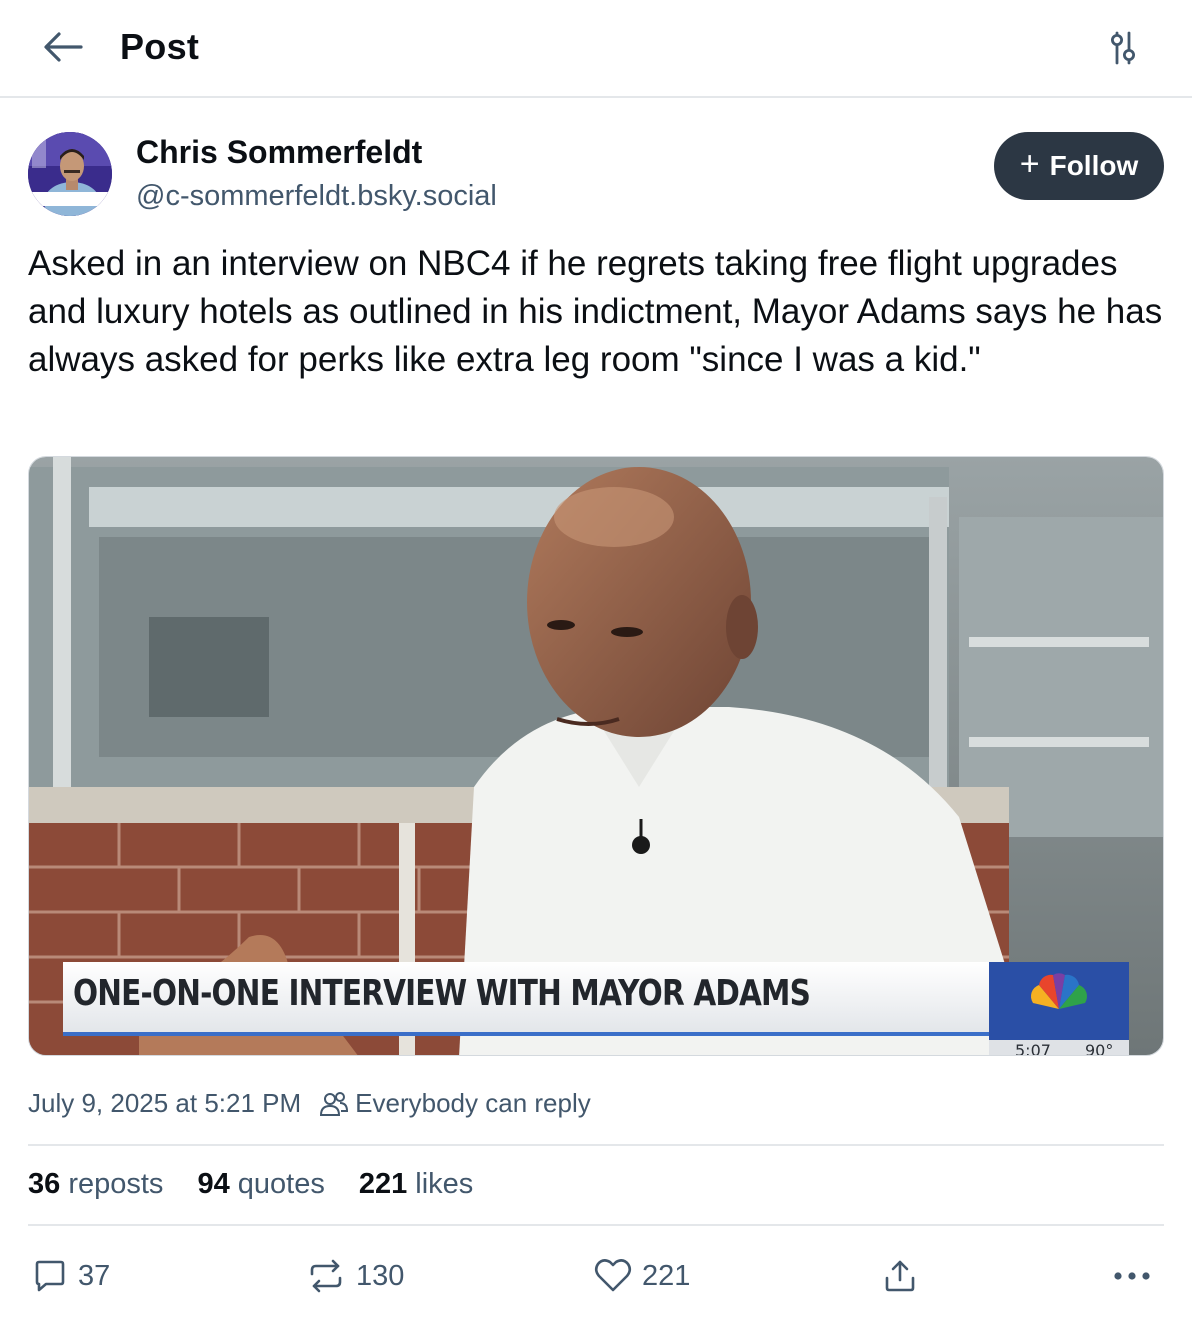 This screenshot has height=1318, width=1192. Describe the element at coordinates (1094, 165) in the screenshot. I see `follow-button-label: Follow` at that location.